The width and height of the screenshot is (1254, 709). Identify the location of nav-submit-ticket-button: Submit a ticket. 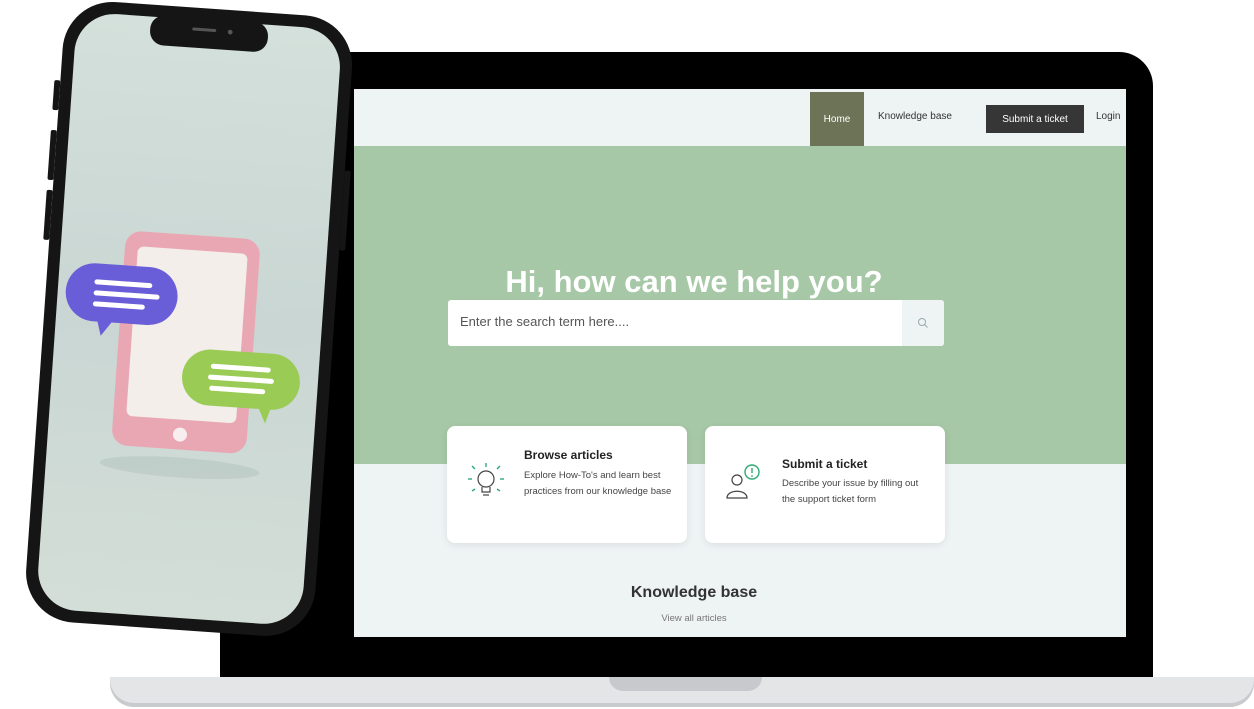
(1035, 119).